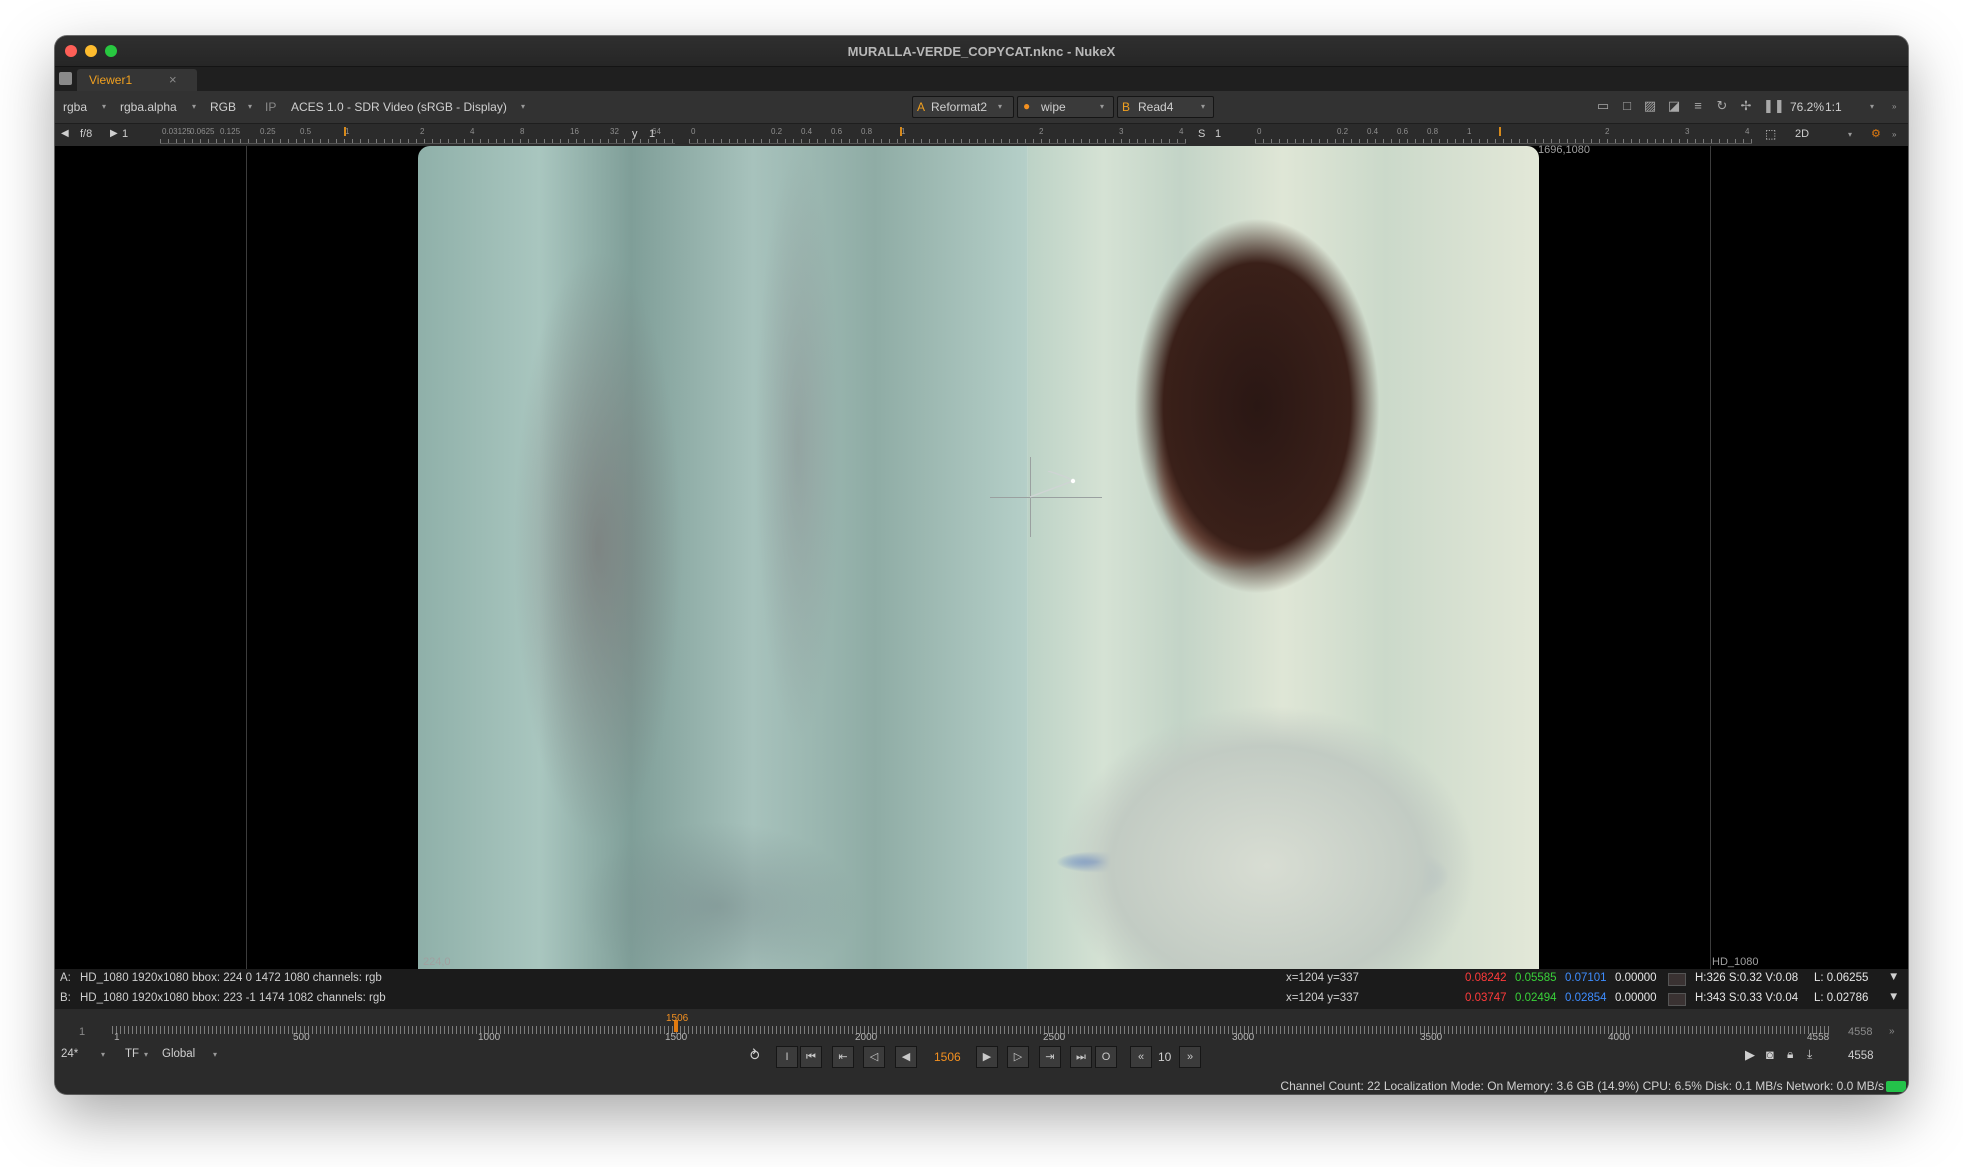  What do you see at coordinates (1650, 106) in the screenshot?
I see `clipping-icon: ▨` at bounding box center [1650, 106].